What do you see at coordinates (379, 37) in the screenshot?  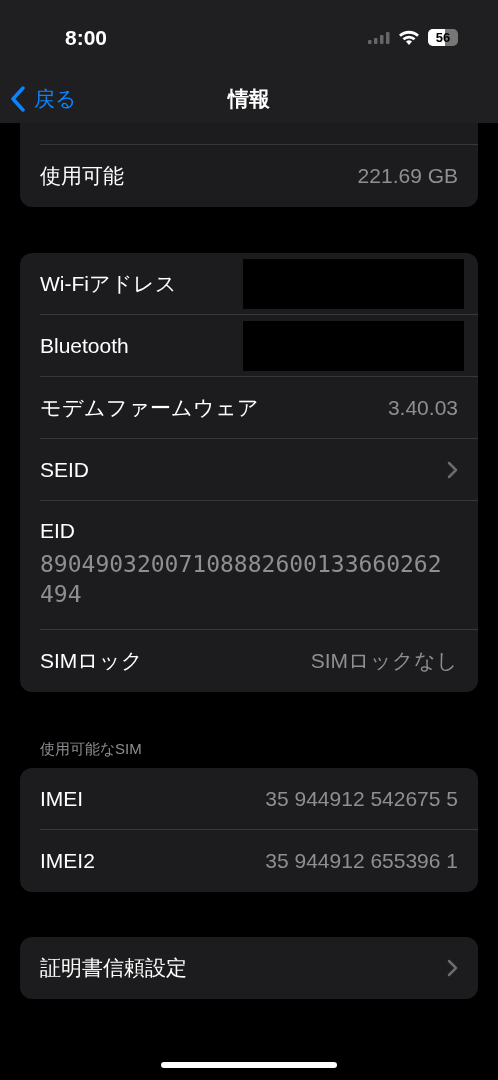 I see `signal-icon` at bounding box center [379, 37].